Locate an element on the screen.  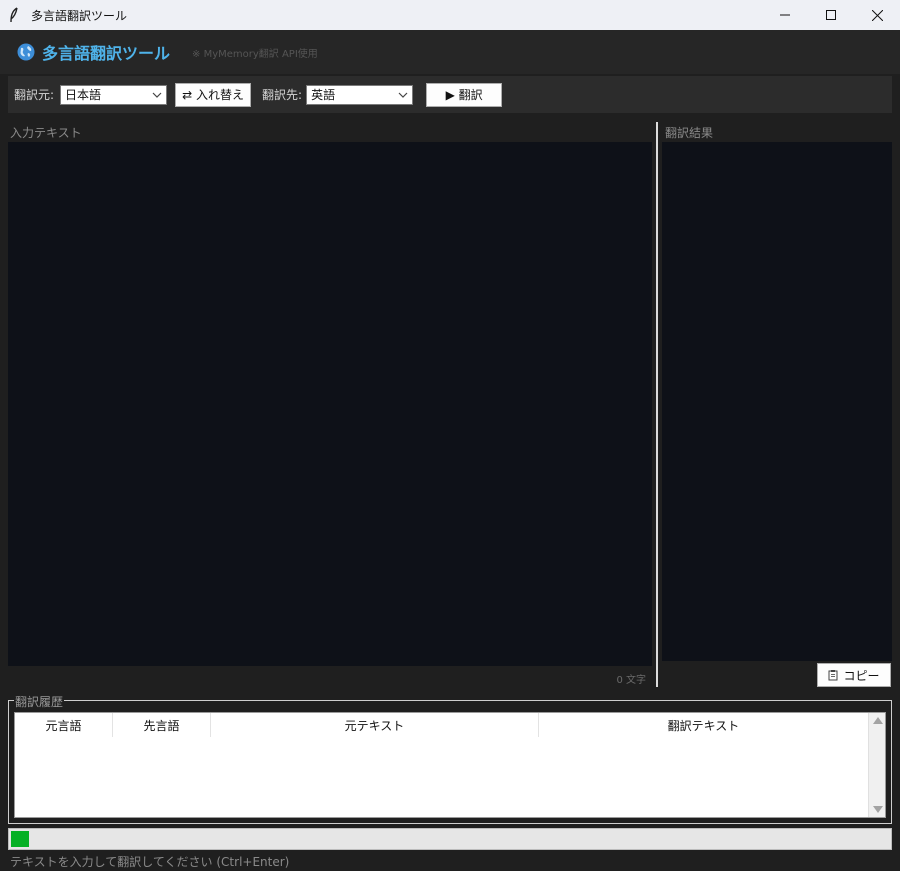
history-scrollbar is located at coordinates (876, 765).